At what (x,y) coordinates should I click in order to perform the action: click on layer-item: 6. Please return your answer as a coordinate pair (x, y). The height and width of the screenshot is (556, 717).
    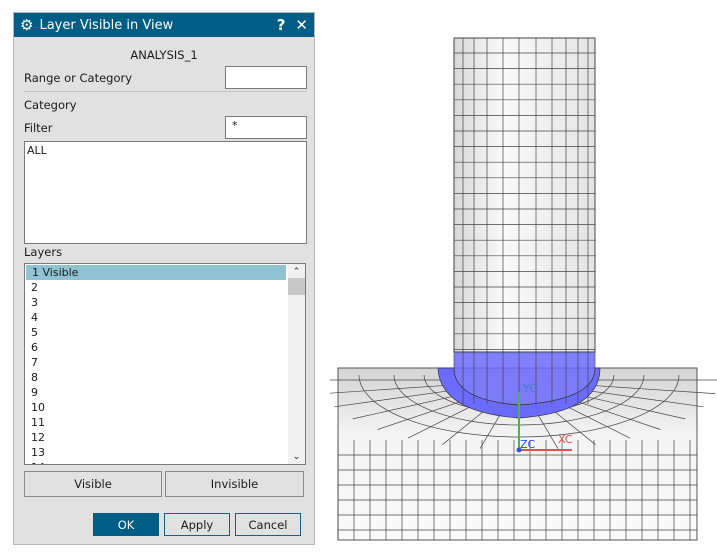
    Looking at the image, I should click on (165, 347).